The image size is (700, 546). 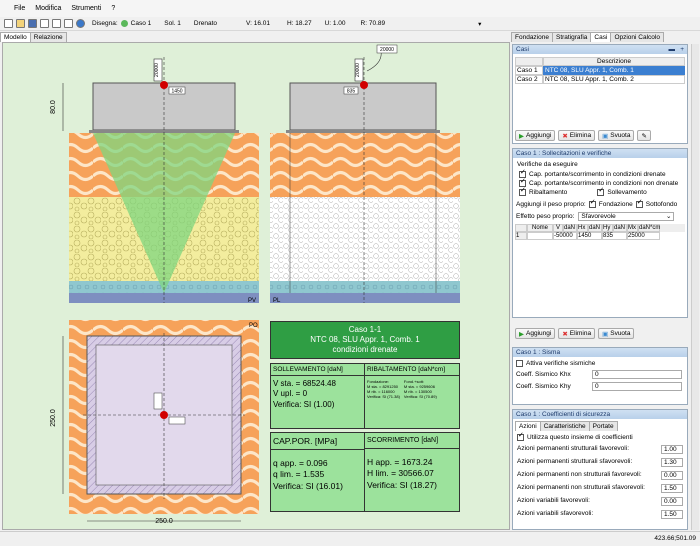 I want to click on svuota-label: Svuota, so click(x=620, y=333).